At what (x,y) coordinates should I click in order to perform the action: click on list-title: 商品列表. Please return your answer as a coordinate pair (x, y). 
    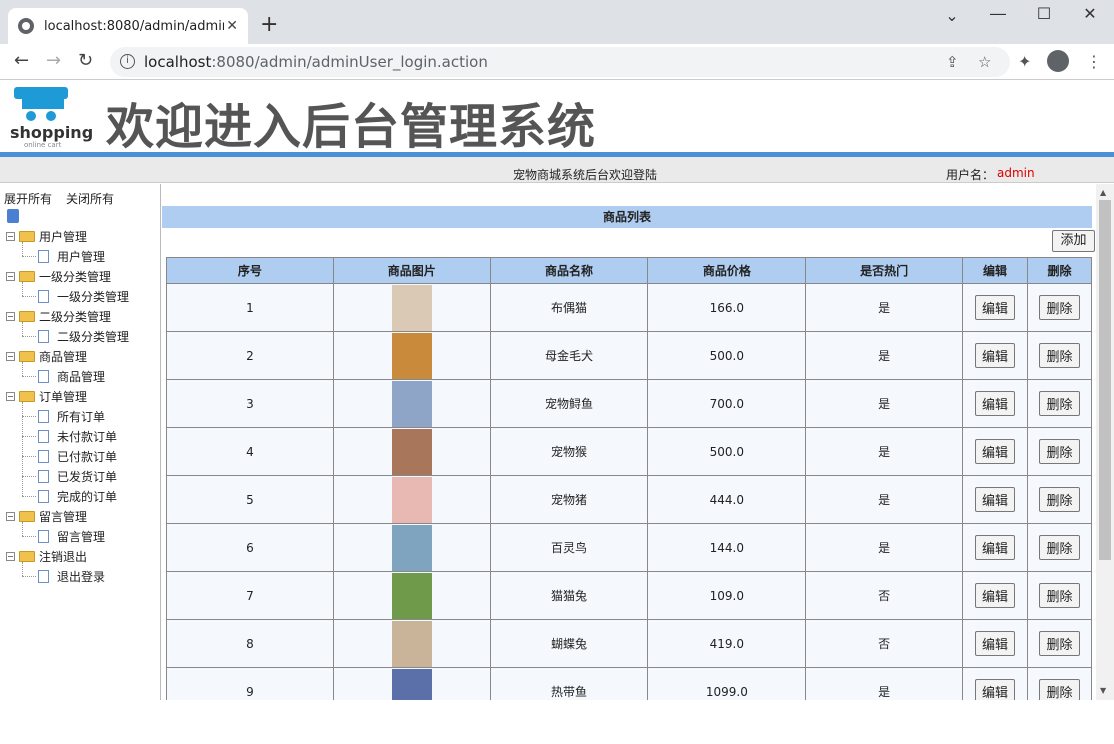
    Looking at the image, I should click on (627, 217).